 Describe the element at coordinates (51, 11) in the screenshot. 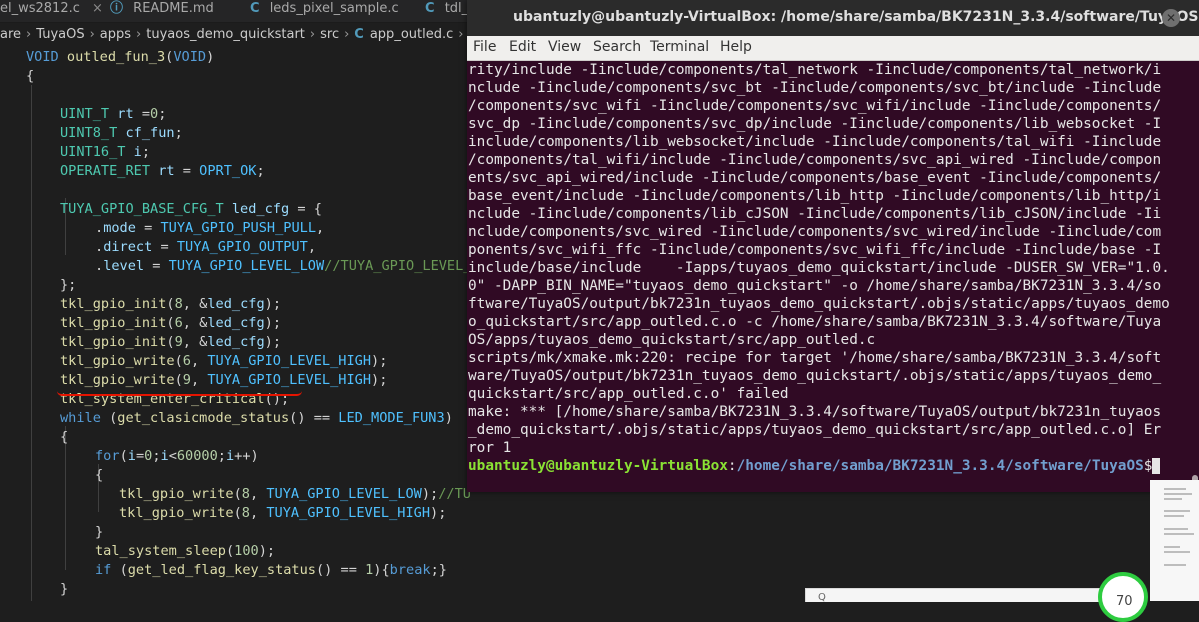

I see `tab-el-ws2812: el_ws2812.c ×` at that location.